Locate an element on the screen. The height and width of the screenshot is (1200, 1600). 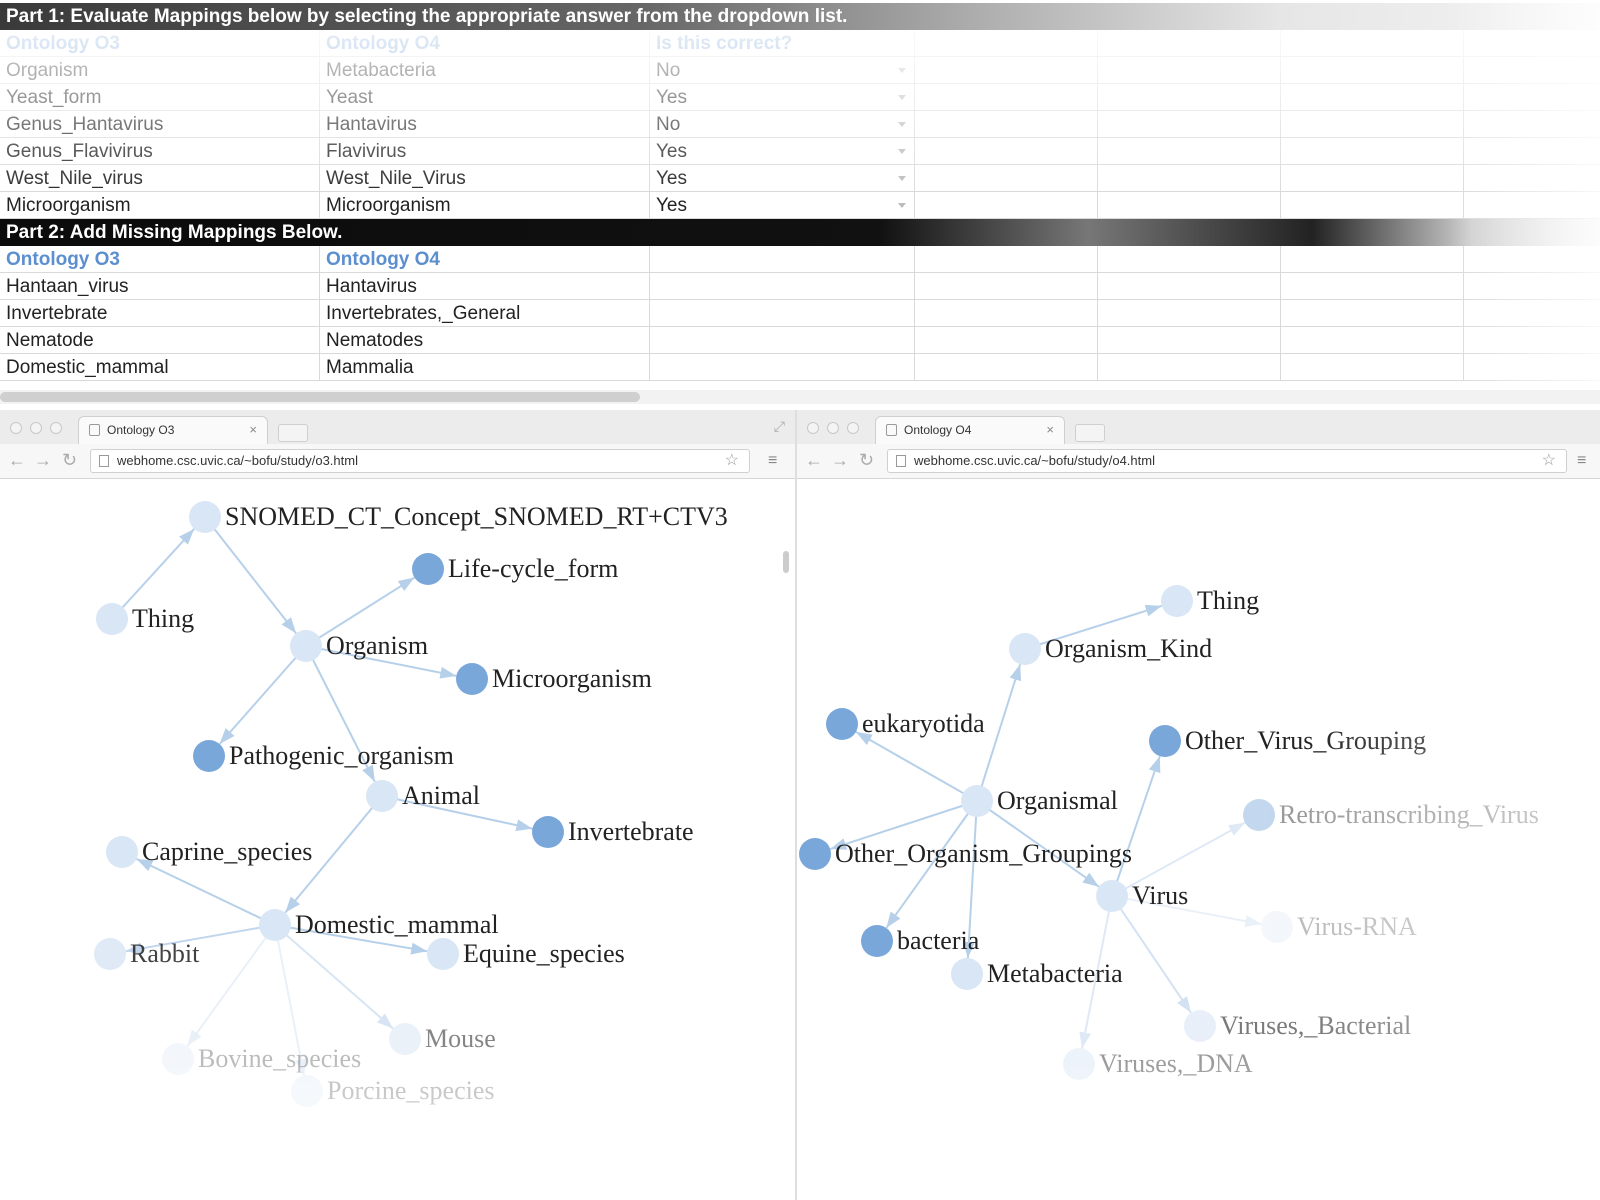
node-label: Equine_species is located at coordinates (544, 953).